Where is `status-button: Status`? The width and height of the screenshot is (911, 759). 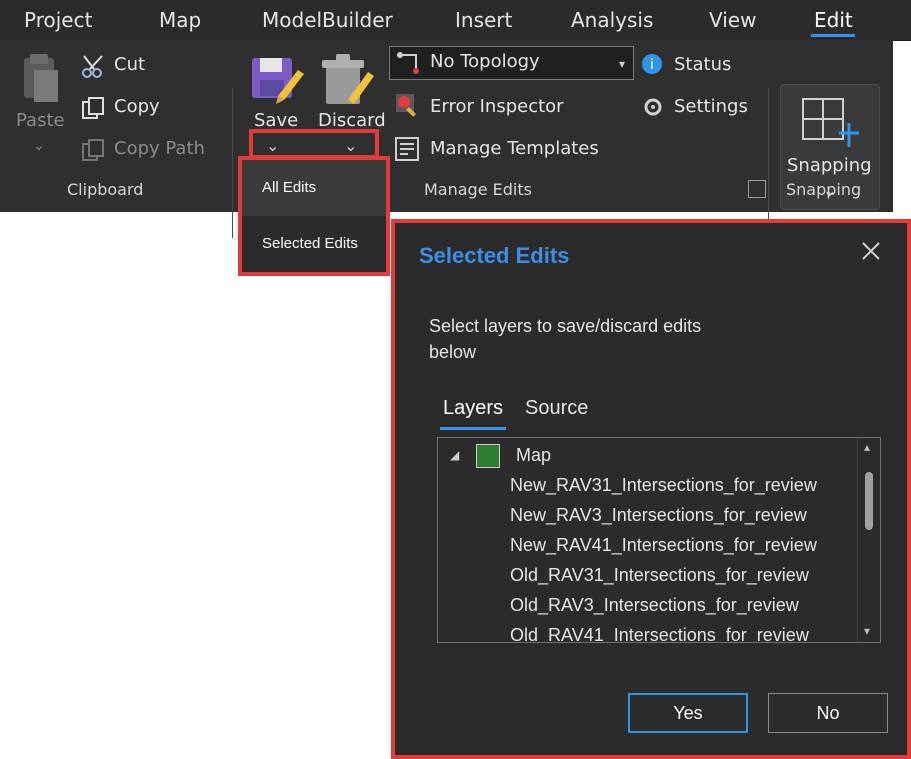 status-button: Status is located at coordinates (702, 64).